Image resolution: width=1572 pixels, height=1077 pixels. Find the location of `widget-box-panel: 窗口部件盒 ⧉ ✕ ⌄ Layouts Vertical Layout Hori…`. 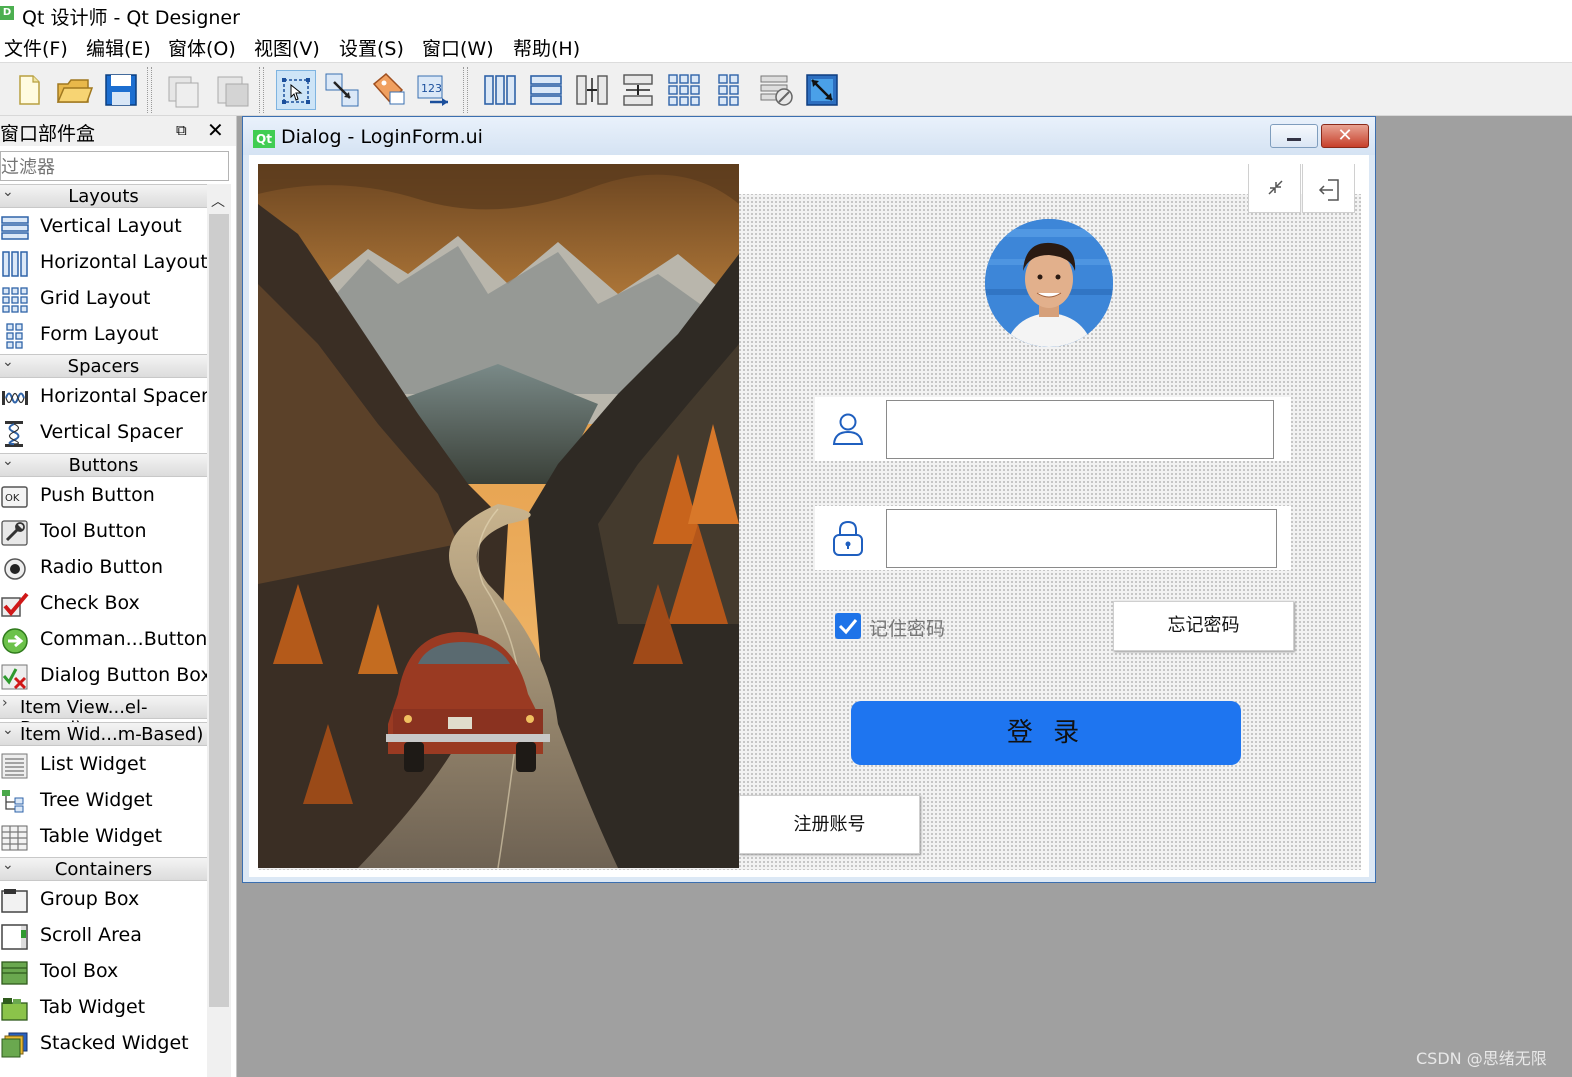

widget-box-panel: 窗口部件盒 ⧉ ✕ ⌄ Layouts Vertical Layout Hori… is located at coordinates (118, 596).